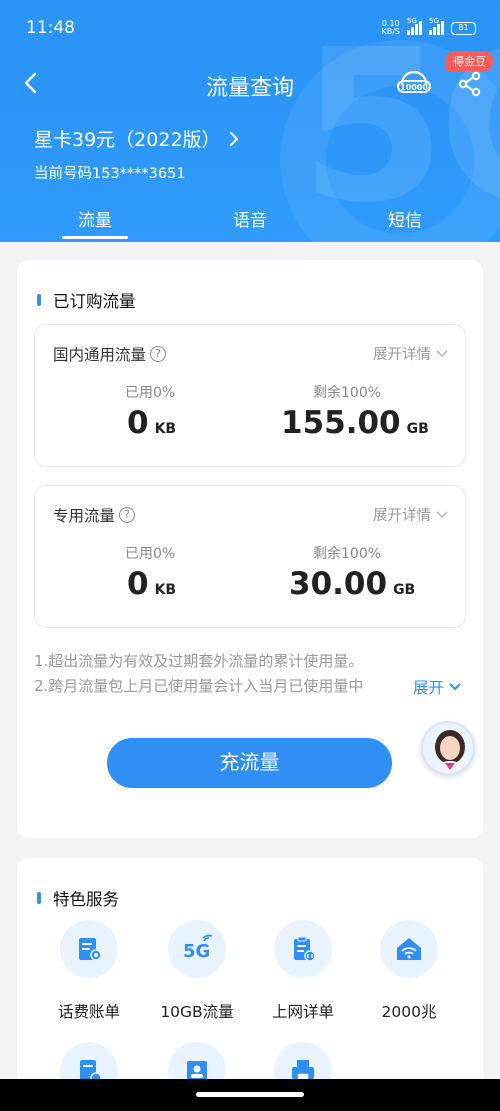 The width and height of the screenshot is (500, 1111). I want to click on battery-icon: 81, so click(463, 28).